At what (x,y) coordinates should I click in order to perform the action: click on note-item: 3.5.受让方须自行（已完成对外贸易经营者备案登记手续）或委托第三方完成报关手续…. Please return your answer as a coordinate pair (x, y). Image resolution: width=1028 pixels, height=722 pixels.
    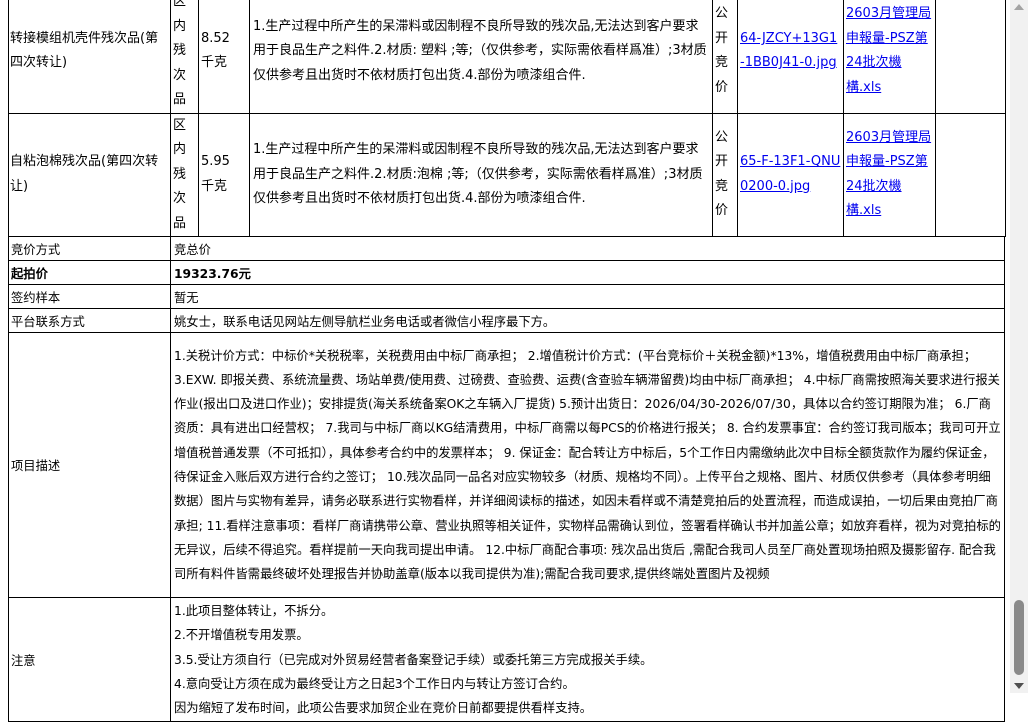
    Looking at the image, I should click on (413, 659).